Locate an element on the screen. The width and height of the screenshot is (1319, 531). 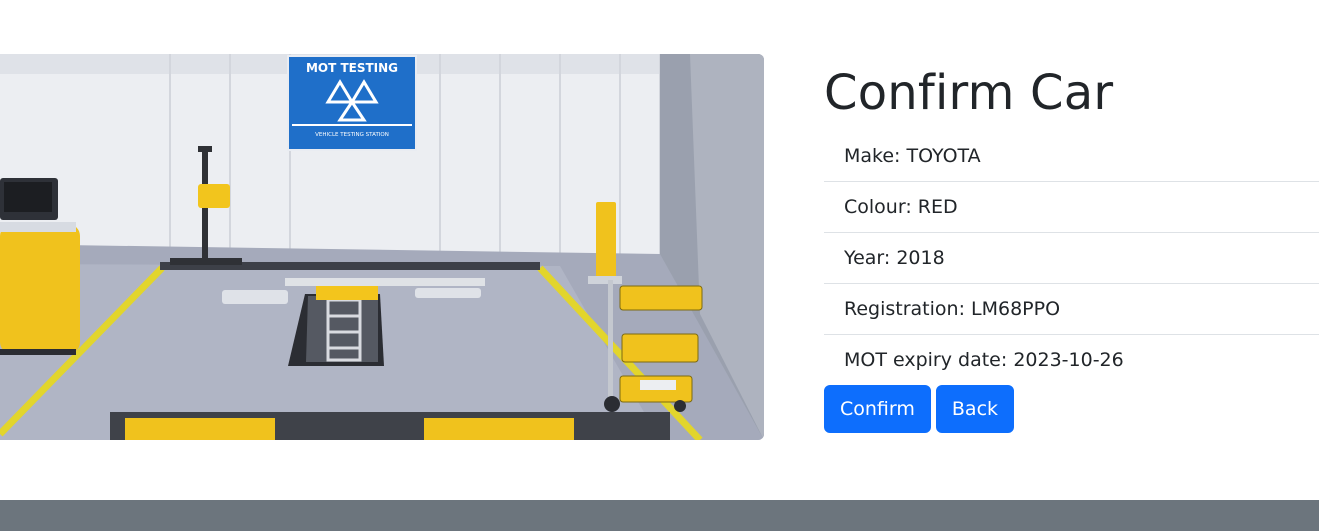
detail-year: Year: 2018 is located at coordinates (1071, 258).